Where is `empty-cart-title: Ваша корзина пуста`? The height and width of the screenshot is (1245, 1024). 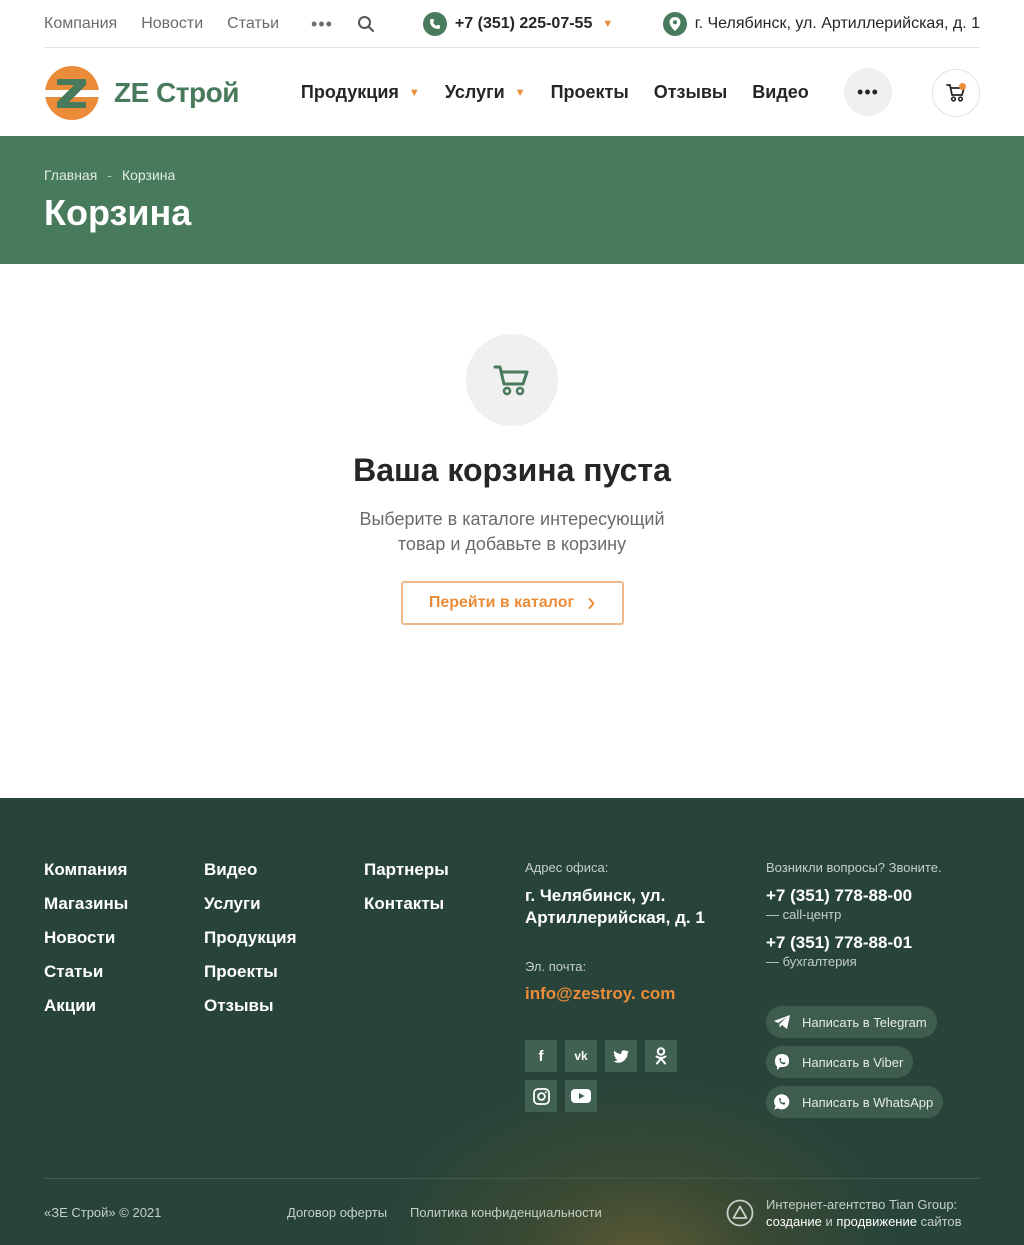
empty-cart-title: Ваша корзина пуста is located at coordinates (512, 470).